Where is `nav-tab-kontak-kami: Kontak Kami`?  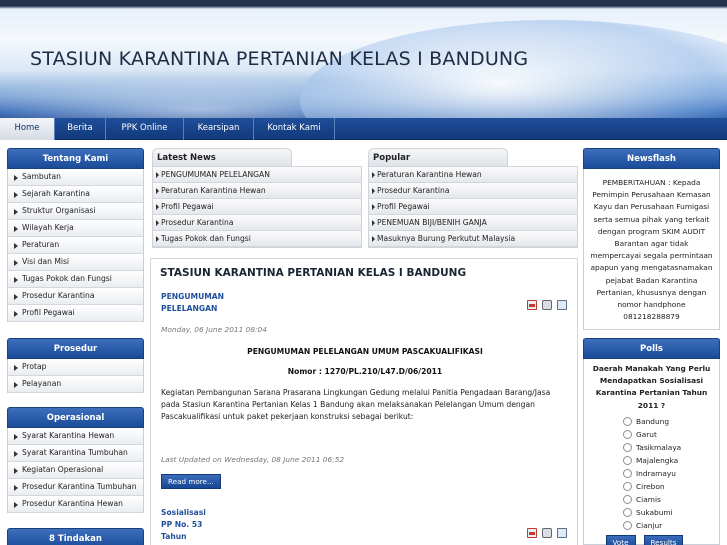 nav-tab-kontak-kami: Kontak Kami is located at coordinates (294, 129).